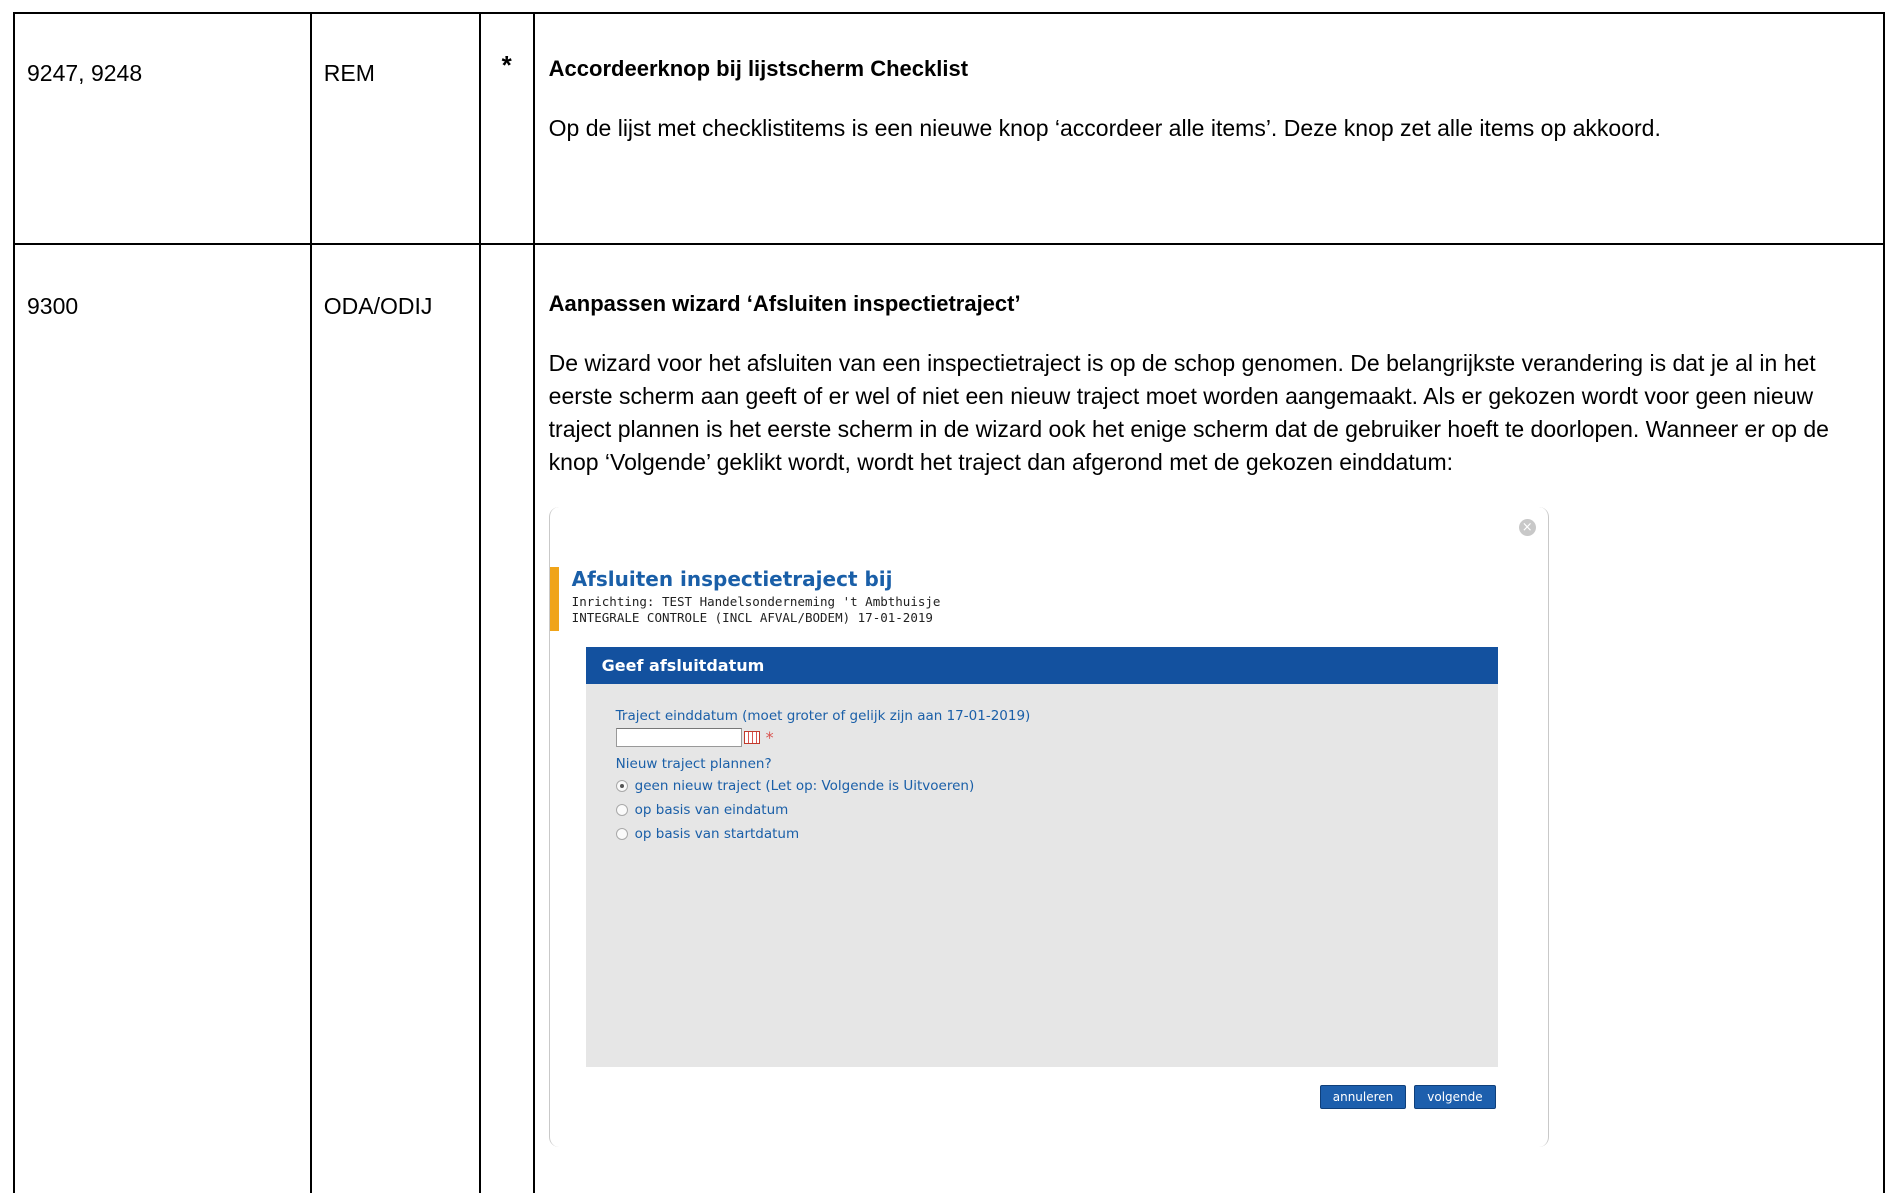 The width and height of the screenshot is (1885, 1193). Describe the element at coordinates (162, 718) in the screenshot. I see `issue-id-cell: 9300` at that location.